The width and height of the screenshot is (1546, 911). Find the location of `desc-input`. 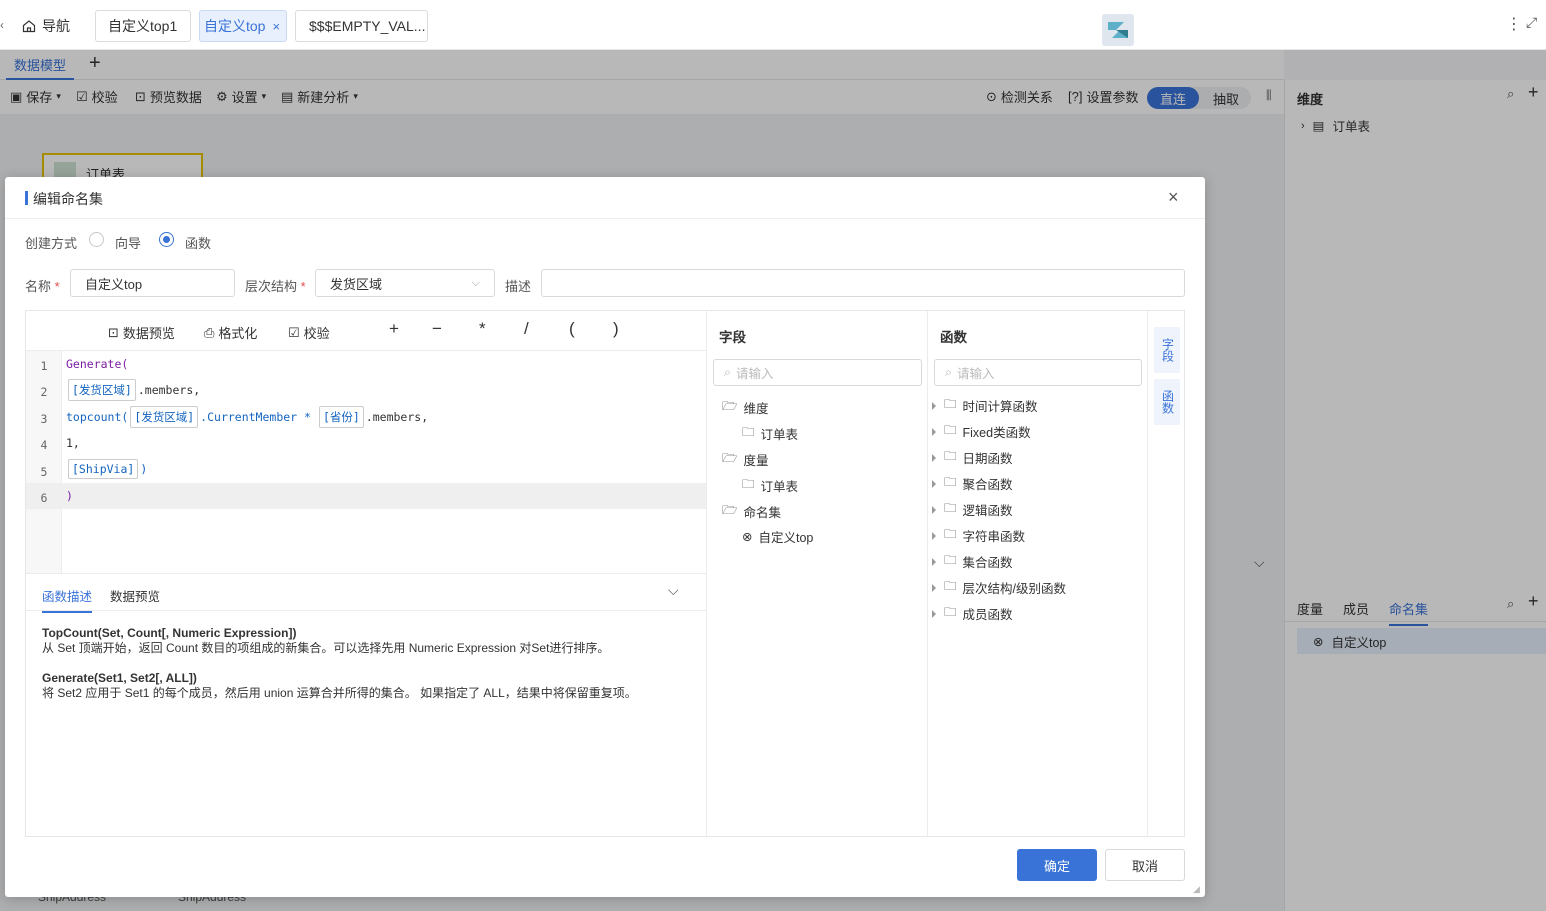

desc-input is located at coordinates (863, 283).